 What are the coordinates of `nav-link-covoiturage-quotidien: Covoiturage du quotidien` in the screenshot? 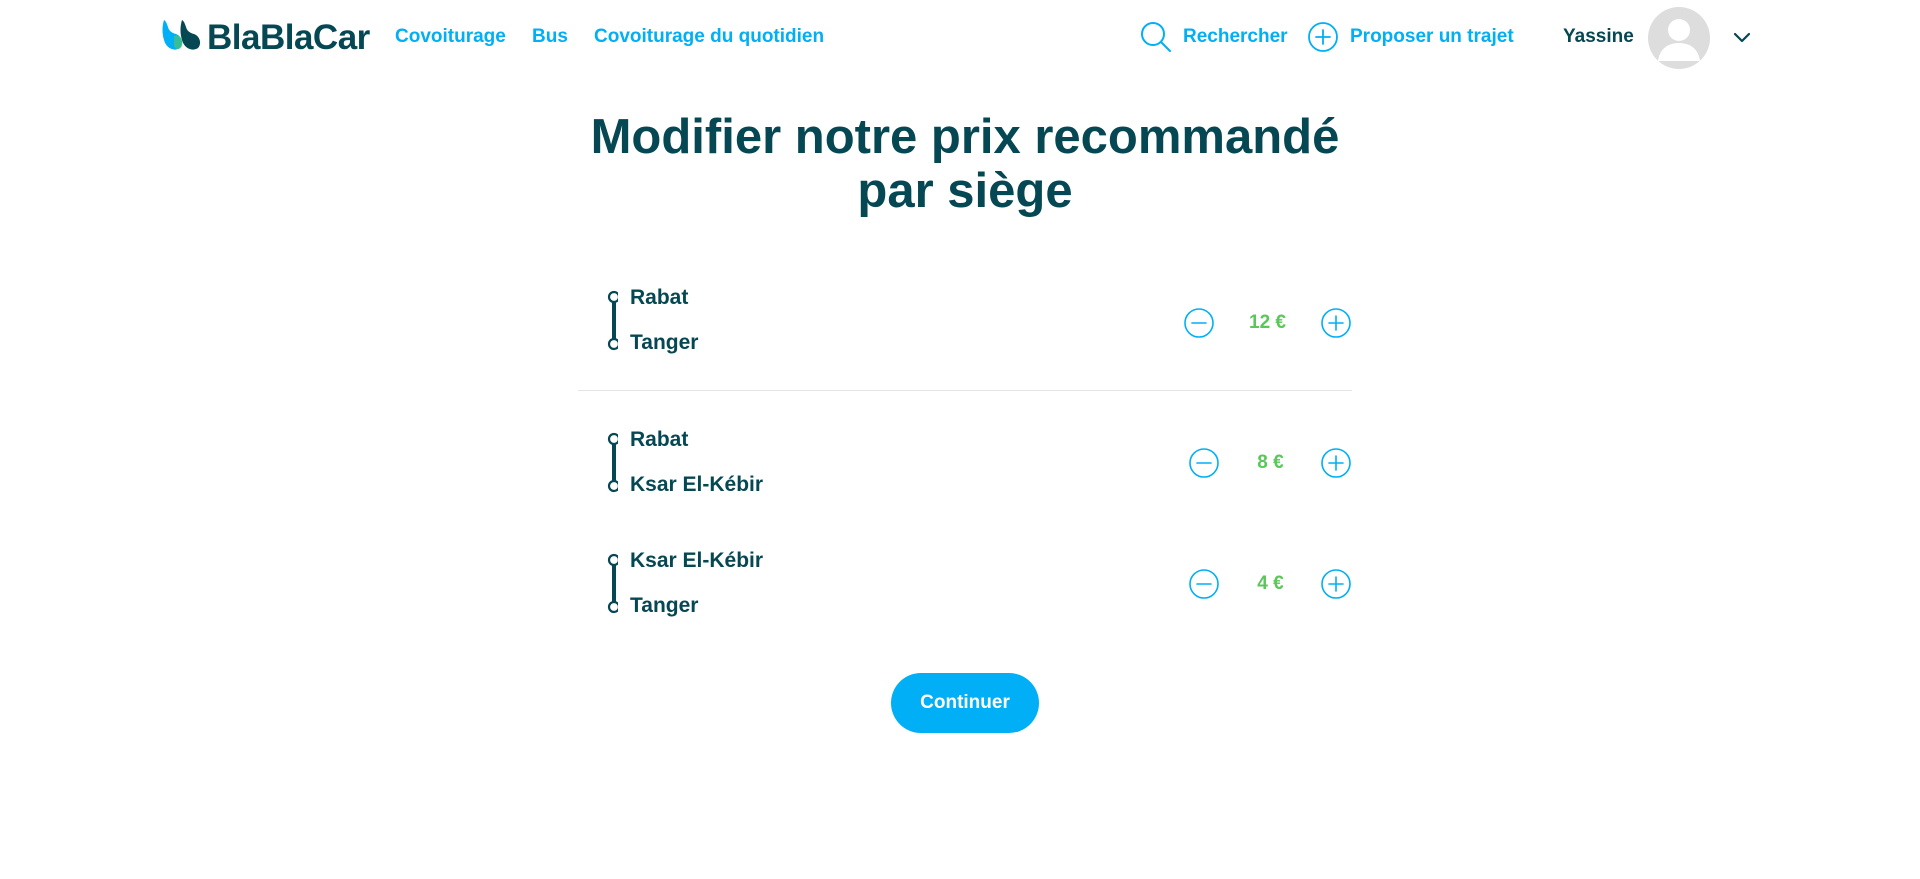 It's located at (709, 37).